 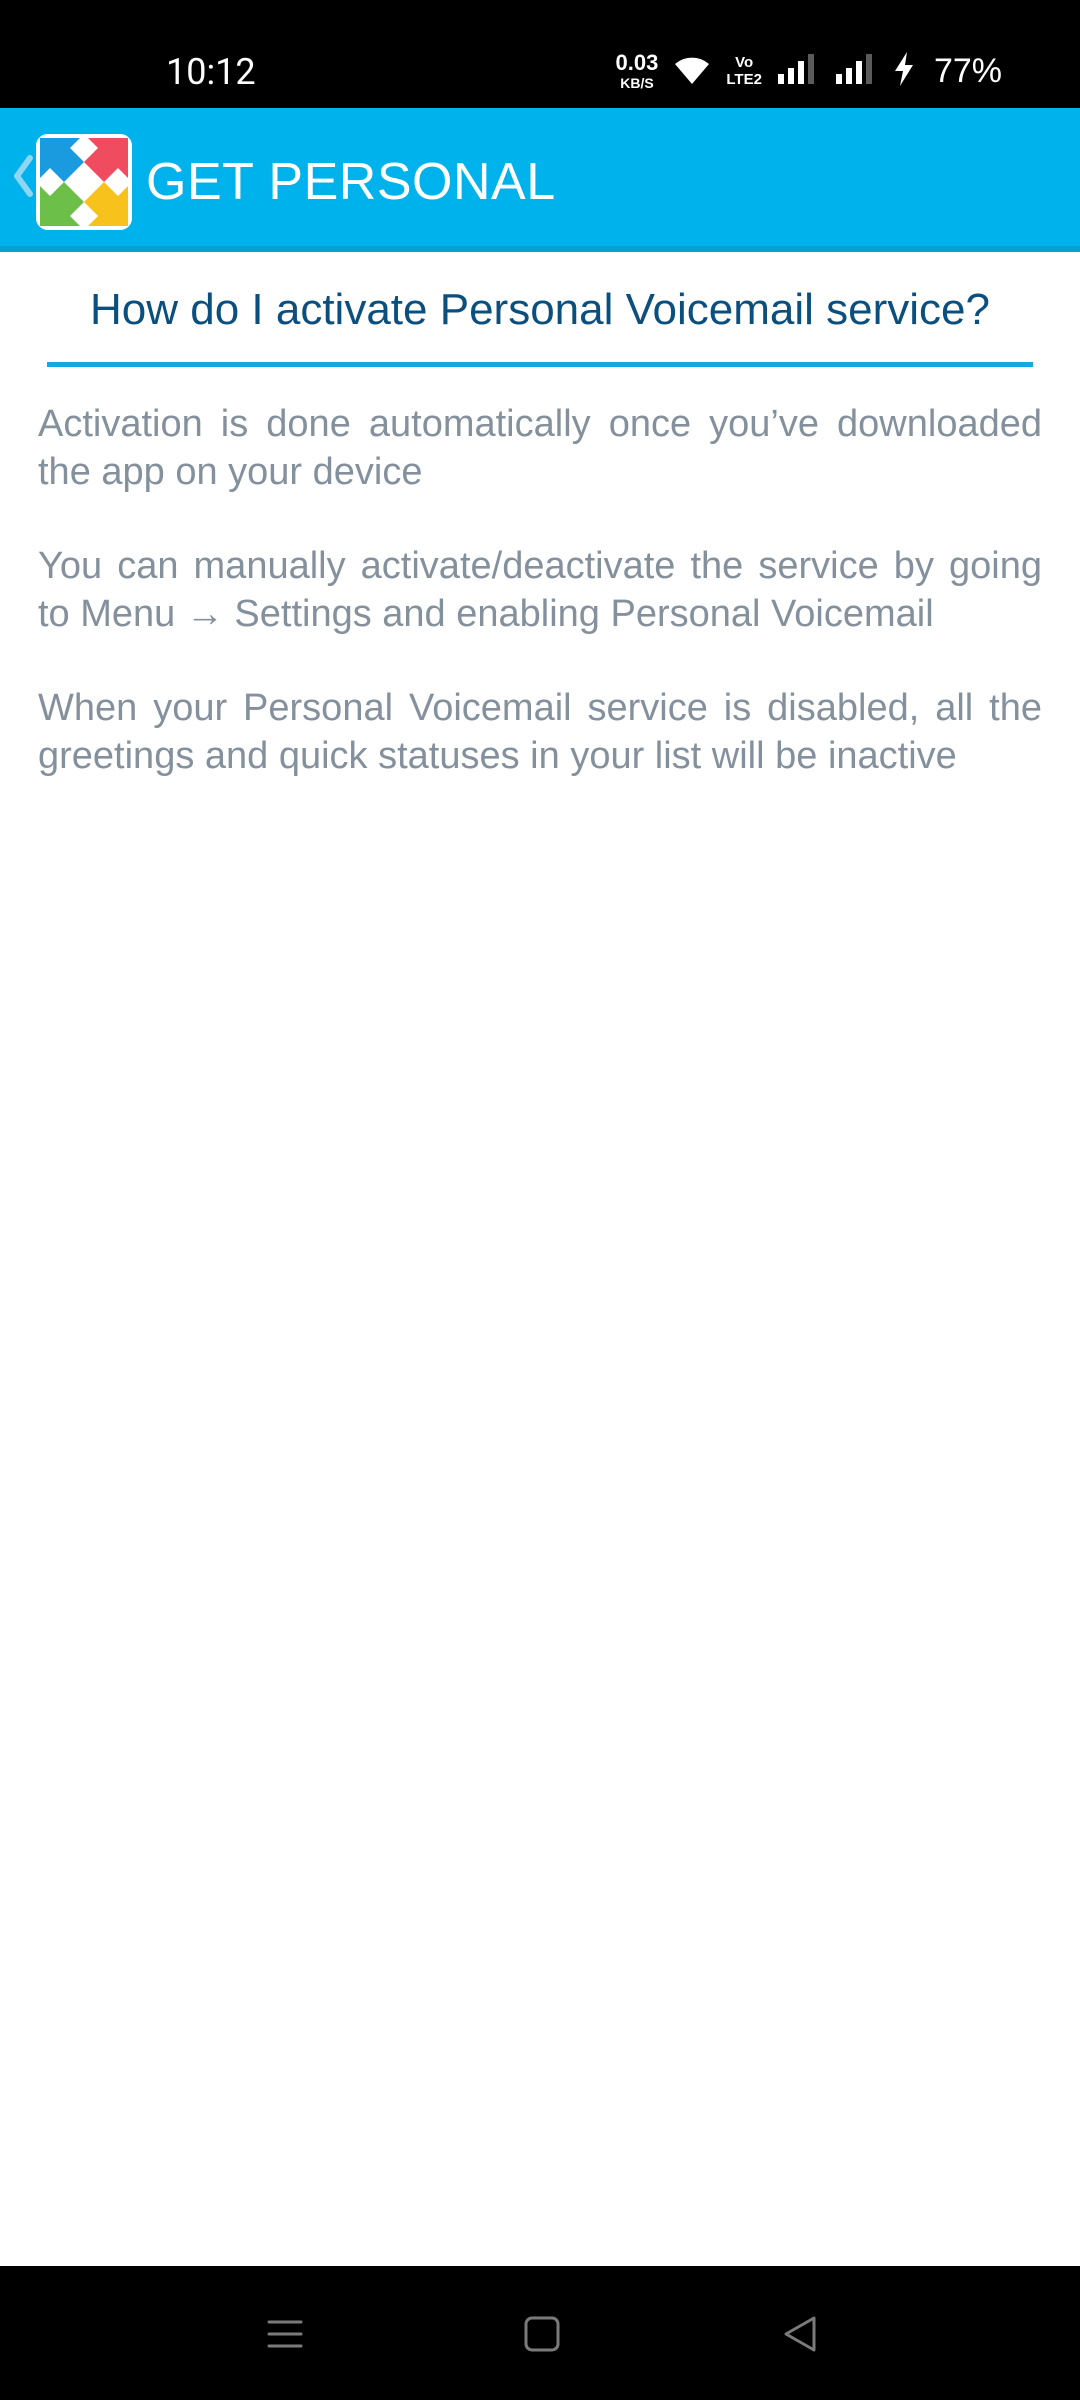 I want to click on navigation-bar, so click(x=540, y=2333).